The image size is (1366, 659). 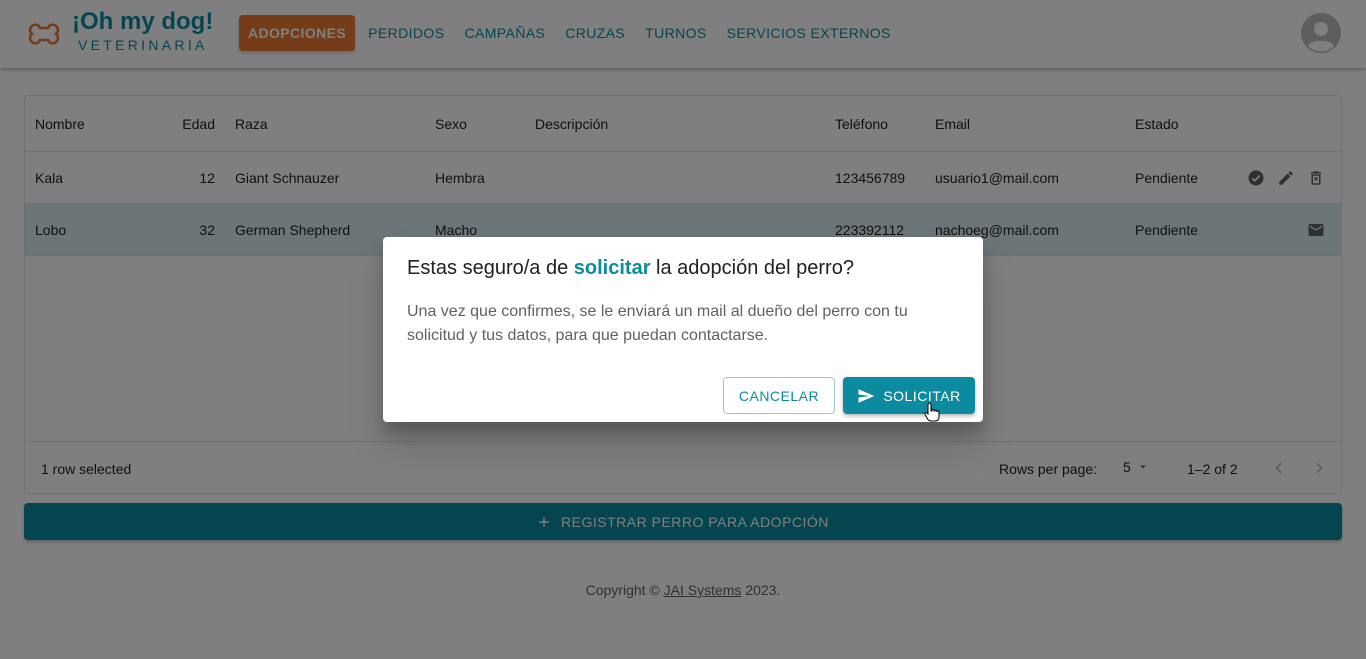 I want to click on dialog-title-highlight: solicitar, so click(x=612, y=268).